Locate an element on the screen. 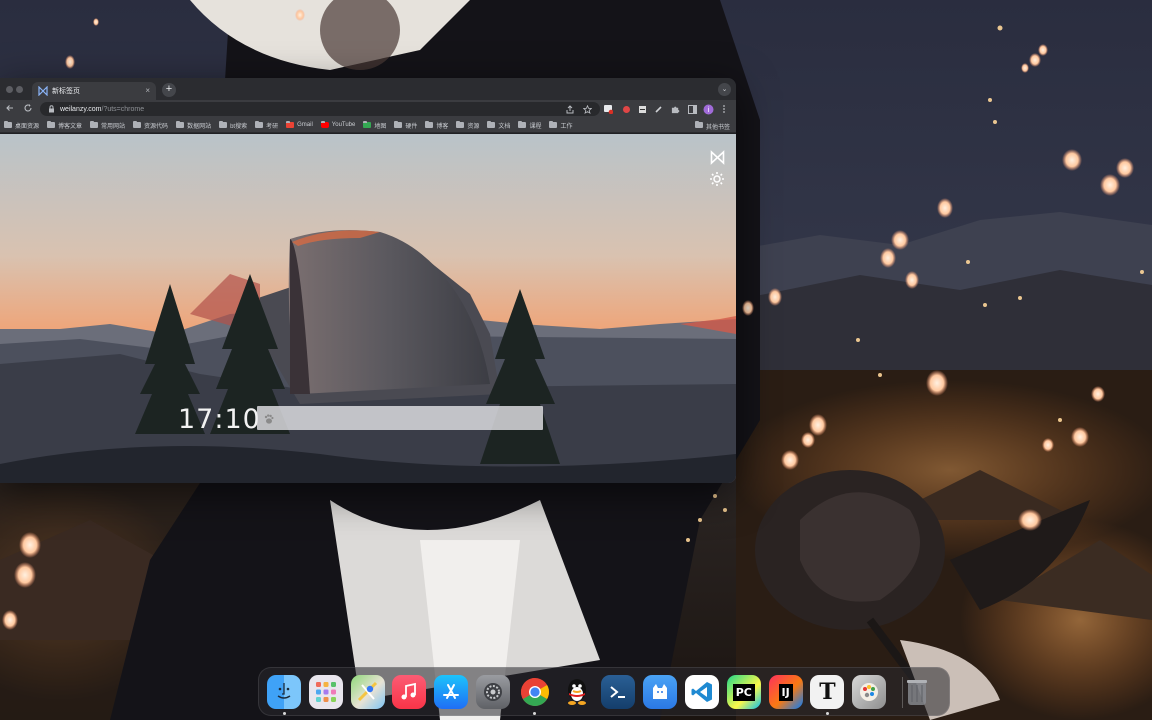 The height and width of the screenshot is (720, 1152). extension-badge-icon is located at coordinates (608, 109).